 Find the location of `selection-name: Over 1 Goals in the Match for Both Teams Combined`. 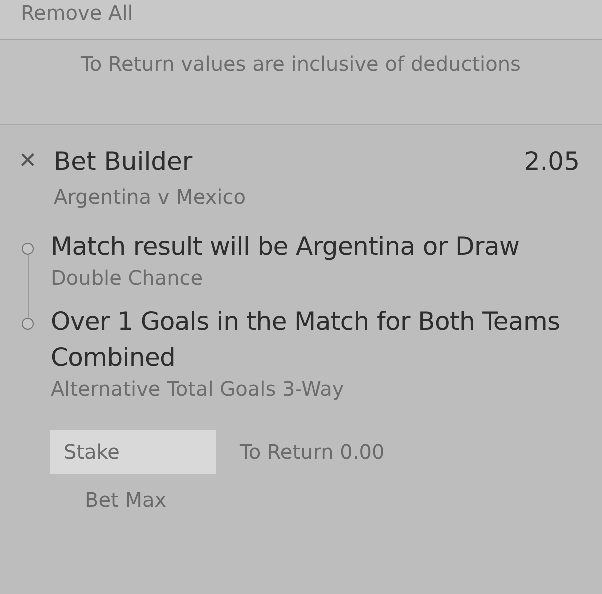

selection-name: Over 1 Goals in the Match for Both Teams Combined is located at coordinates (306, 340).